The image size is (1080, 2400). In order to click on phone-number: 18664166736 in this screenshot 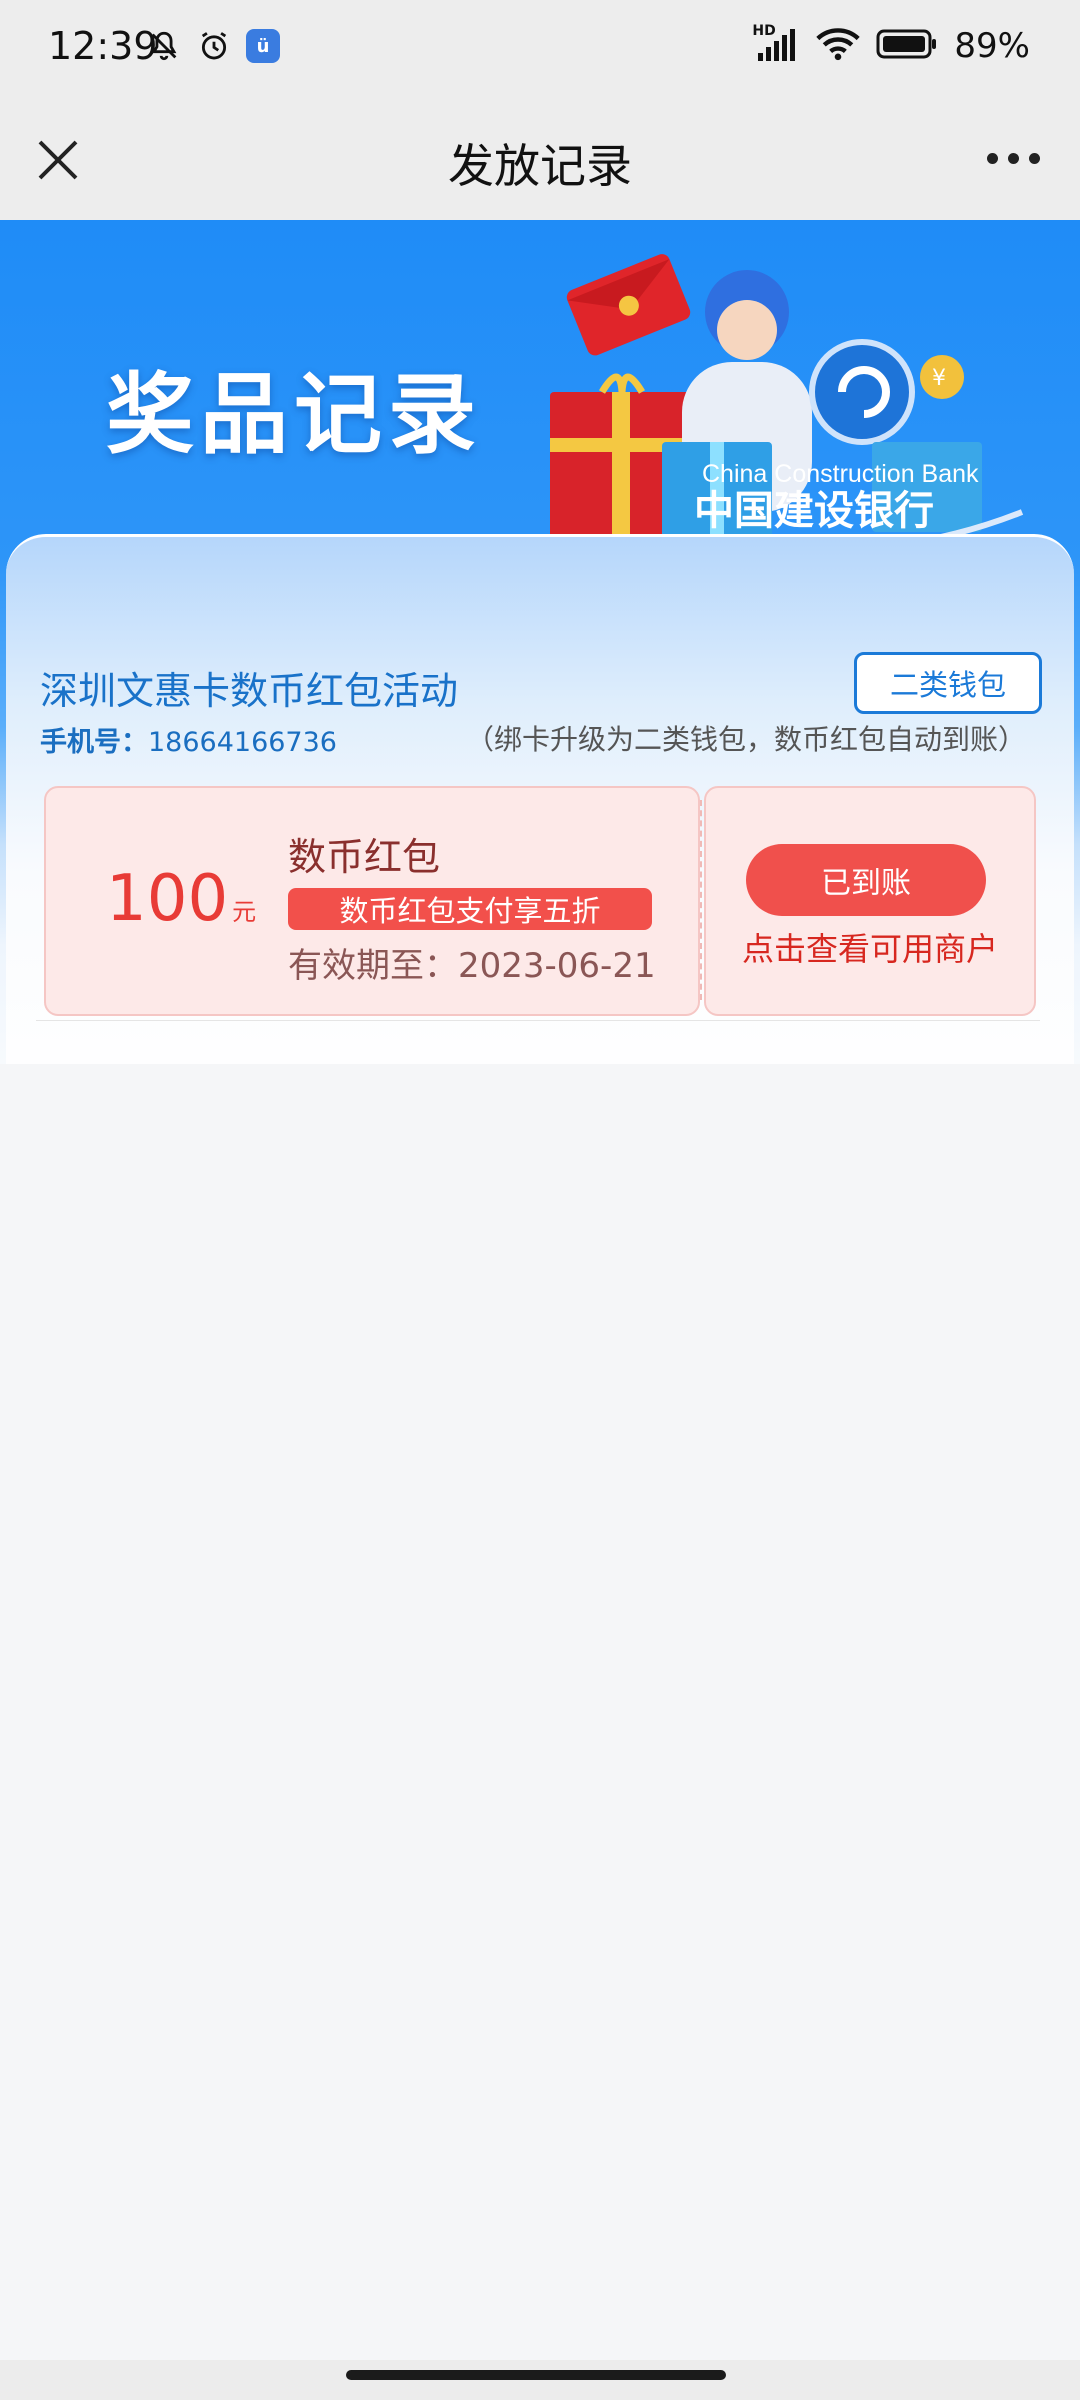, I will do `click(242, 742)`.